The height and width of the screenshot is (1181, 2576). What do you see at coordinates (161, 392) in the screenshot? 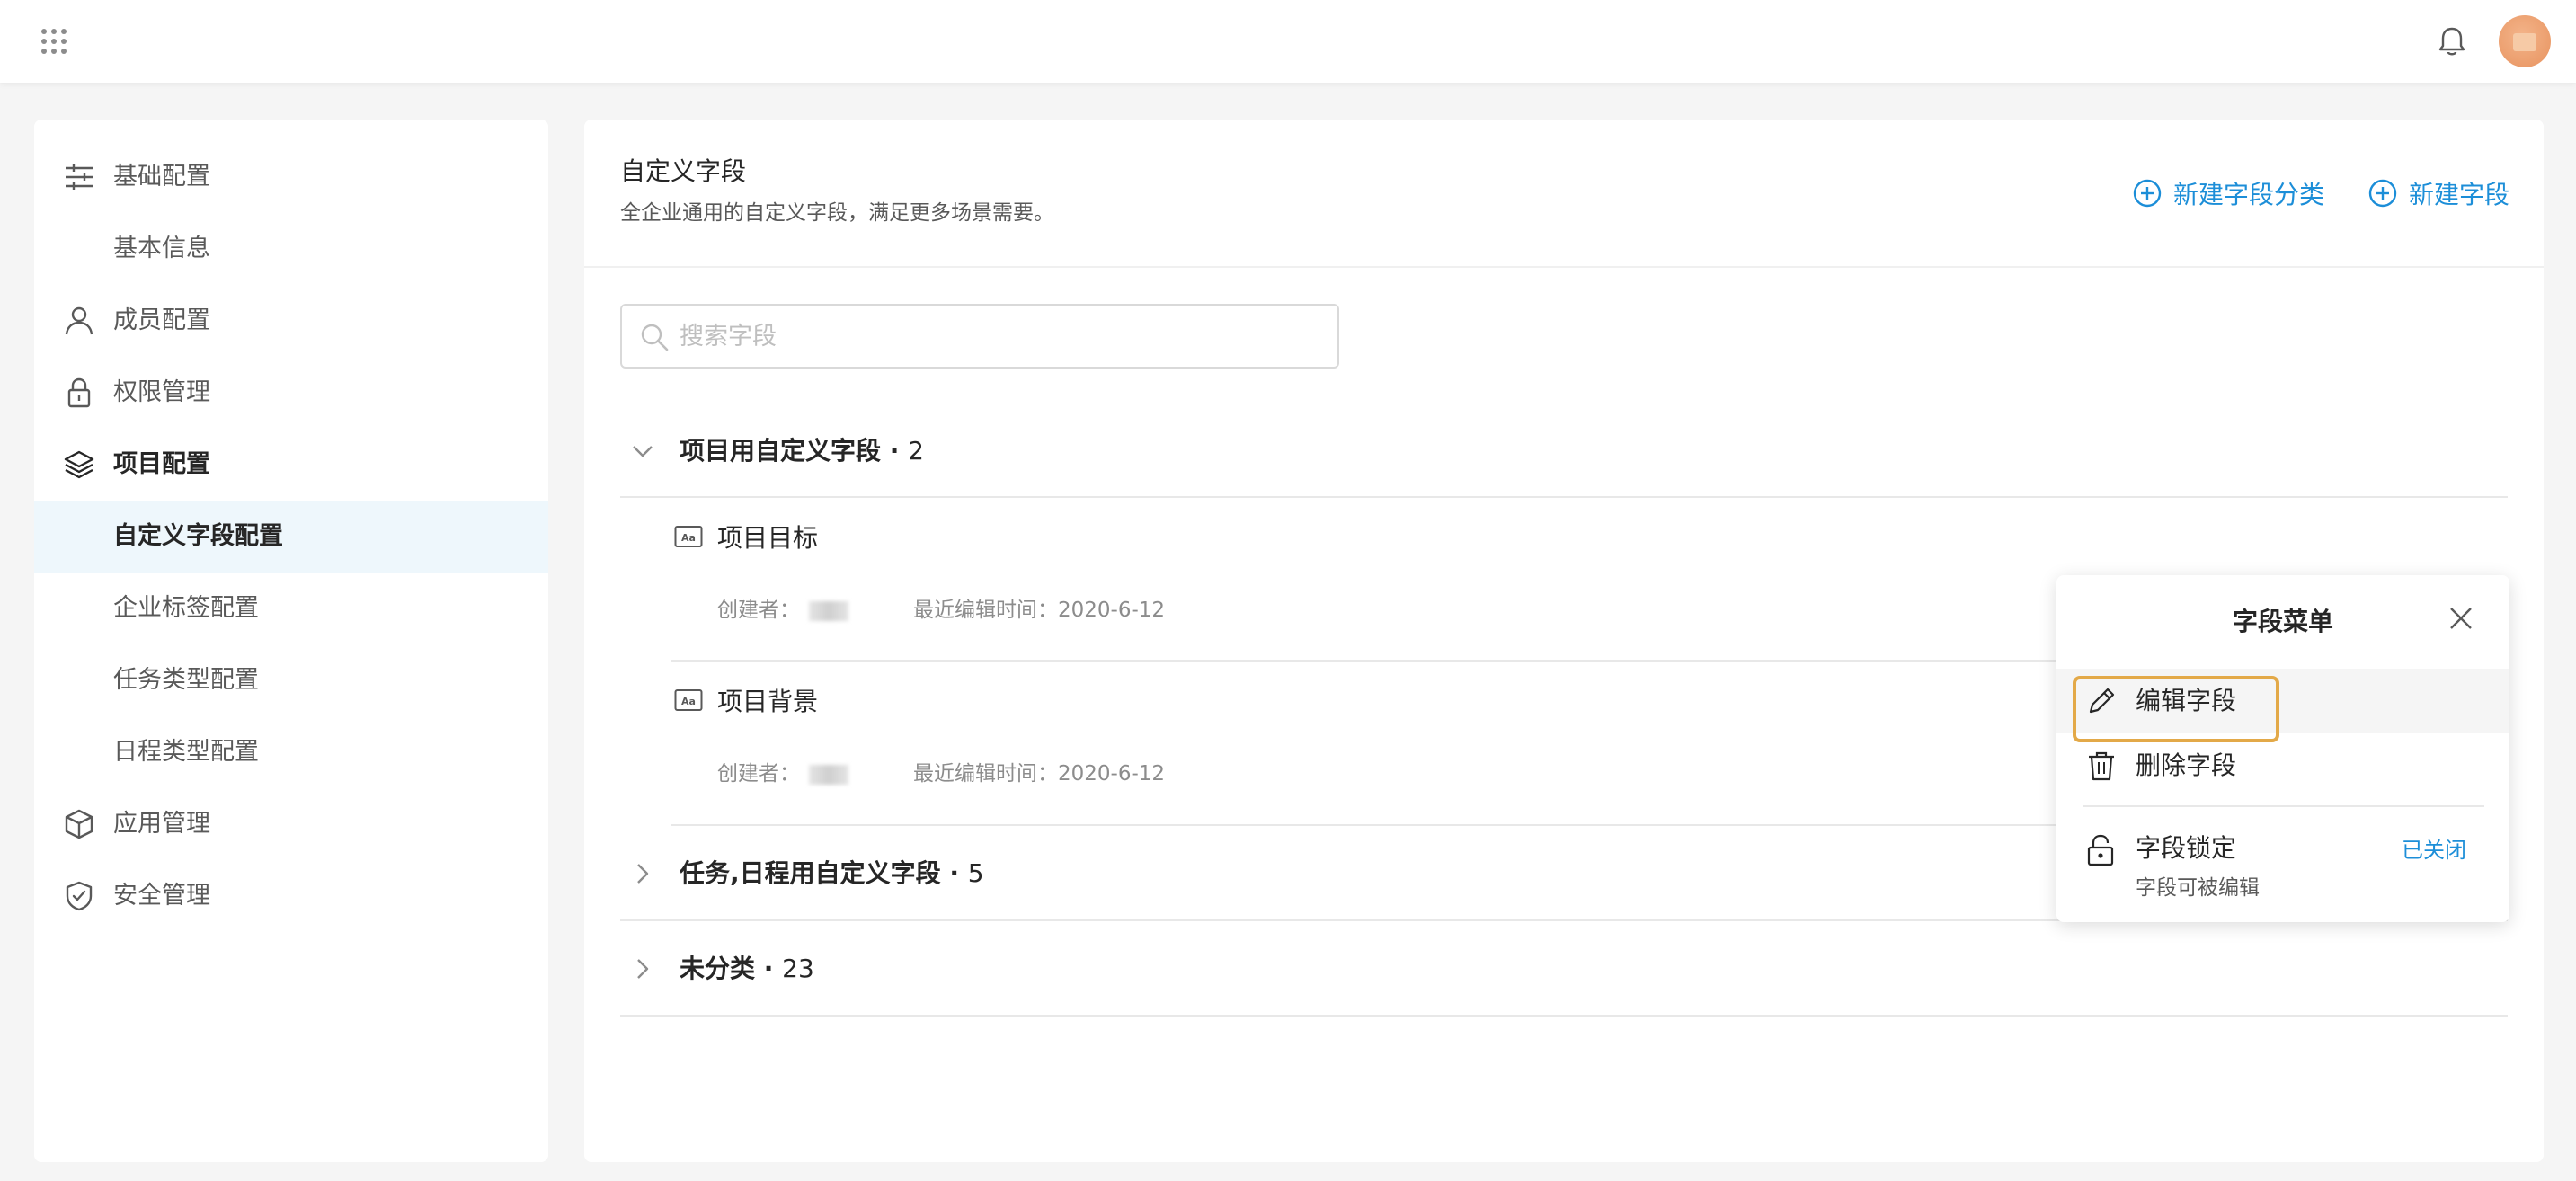
I see `sidebar-item-label: 权限管理` at bounding box center [161, 392].